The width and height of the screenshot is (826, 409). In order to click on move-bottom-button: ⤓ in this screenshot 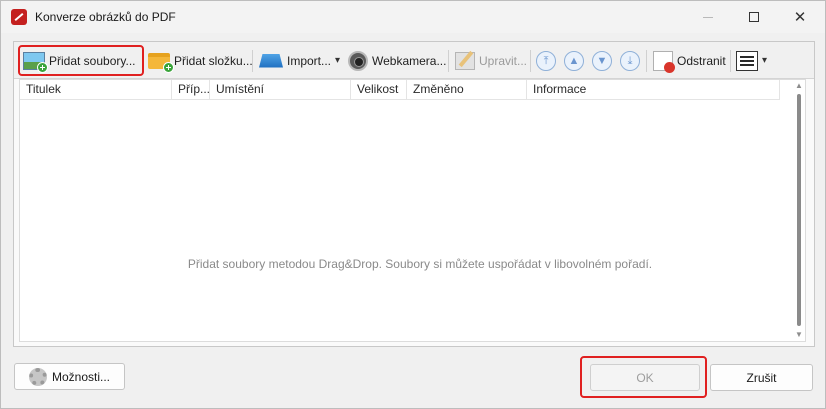, I will do `click(630, 60)`.